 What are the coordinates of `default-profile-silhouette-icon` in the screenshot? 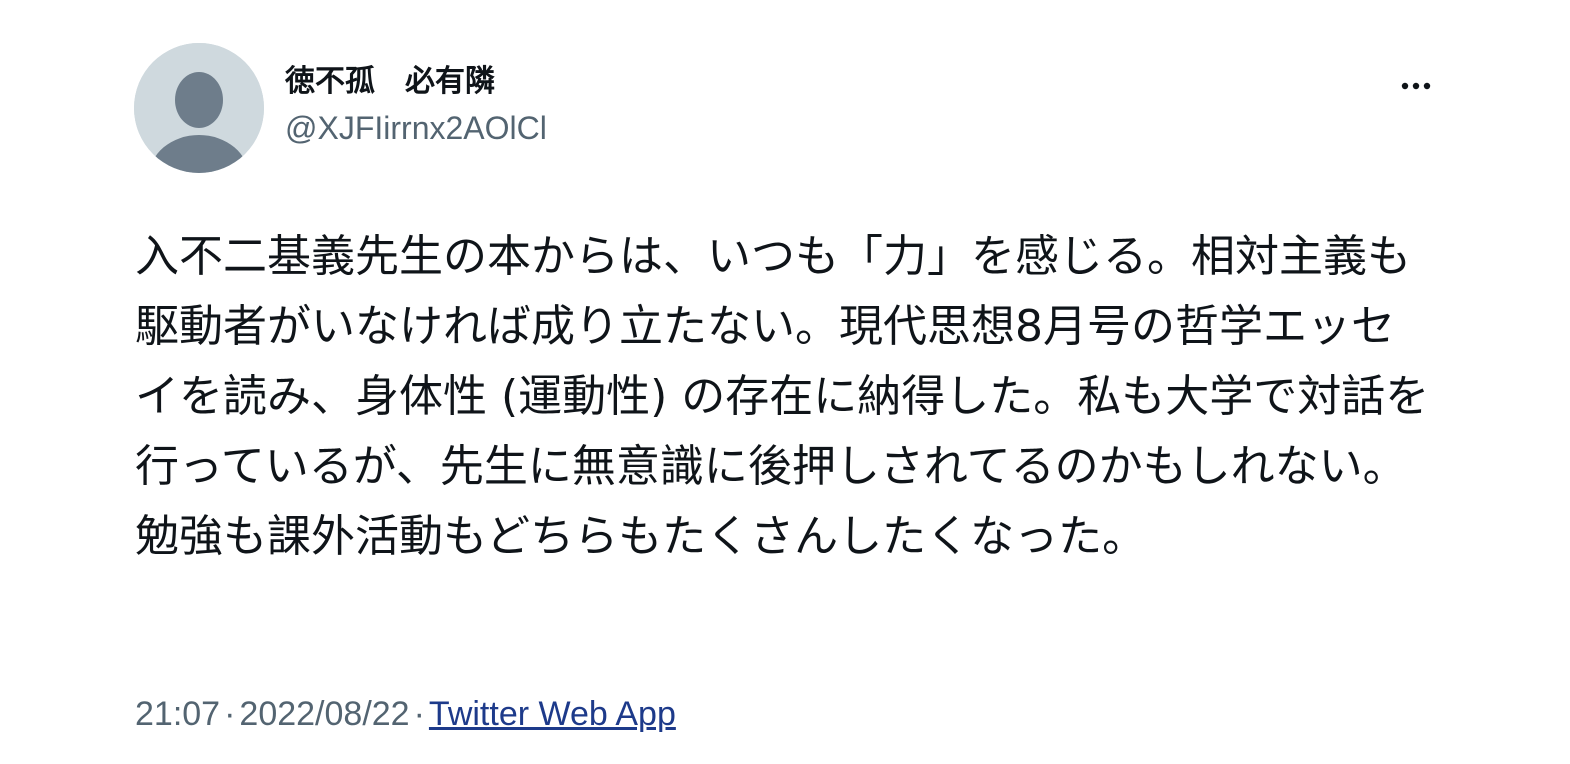 It's located at (199, 108).